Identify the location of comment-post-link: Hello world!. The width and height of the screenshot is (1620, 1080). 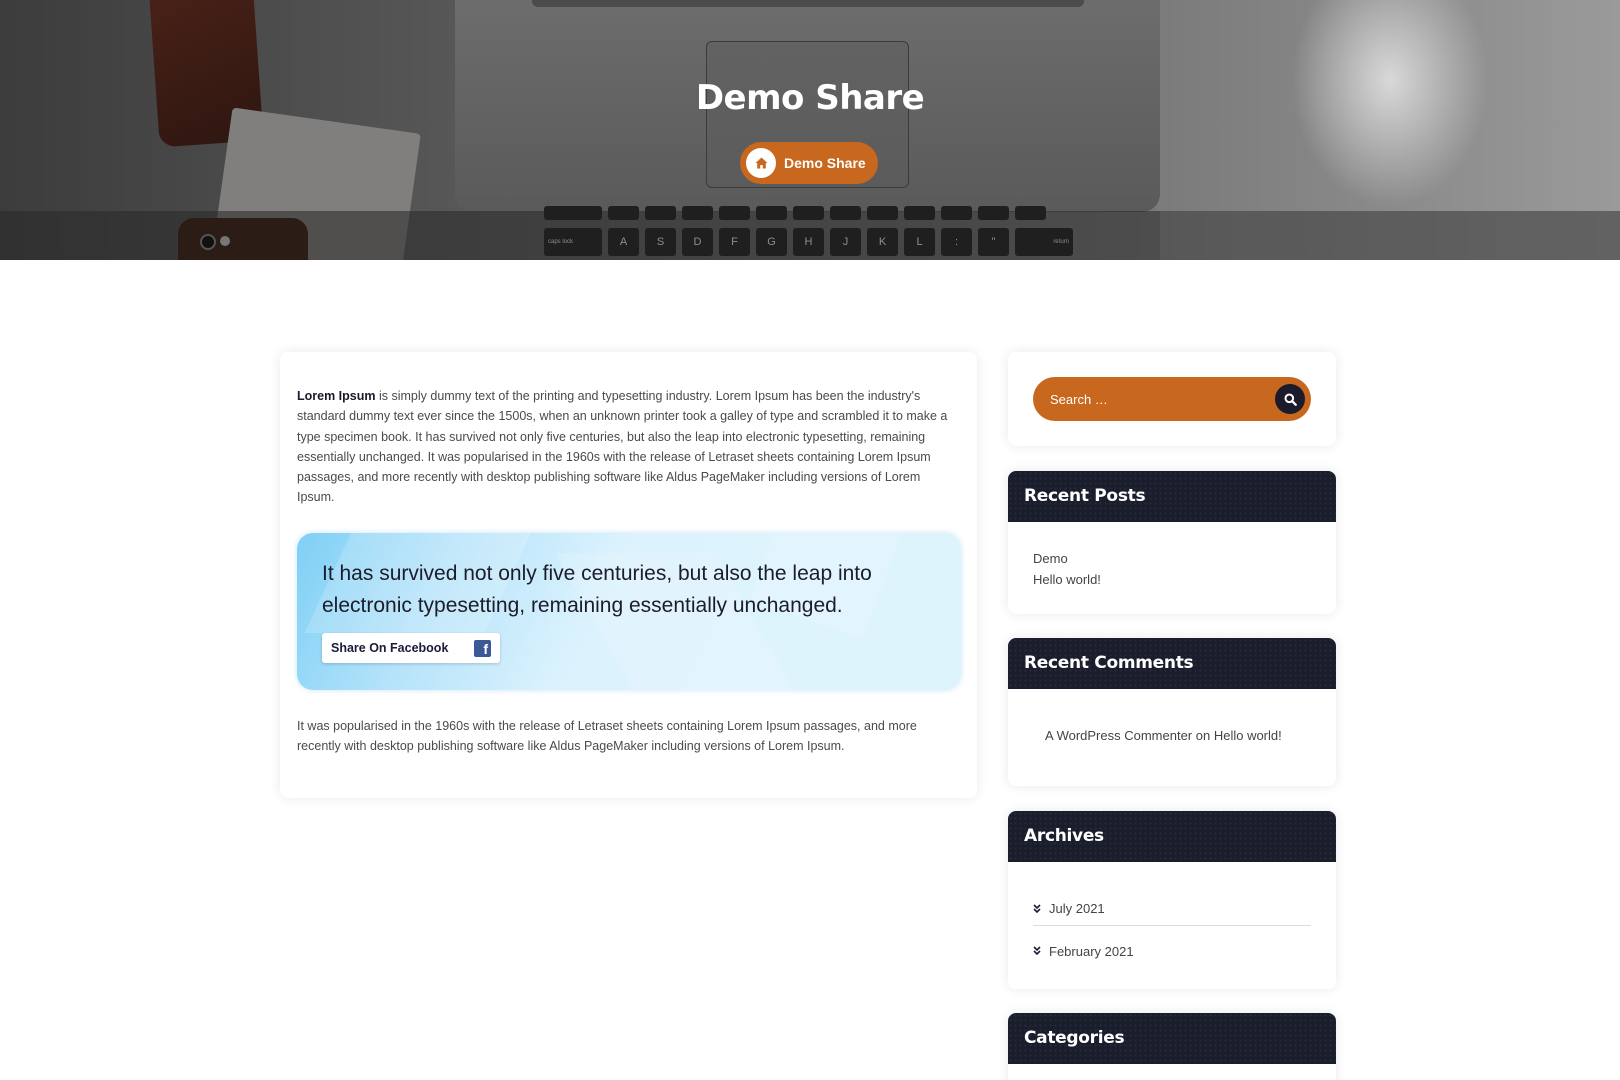
(1248, 735).